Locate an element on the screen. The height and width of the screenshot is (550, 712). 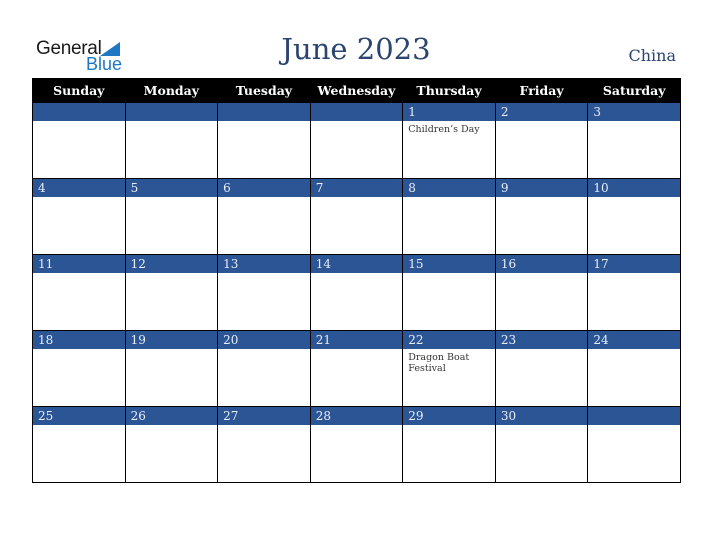
page-title: June 2023 is located at coordinates (356, 49).